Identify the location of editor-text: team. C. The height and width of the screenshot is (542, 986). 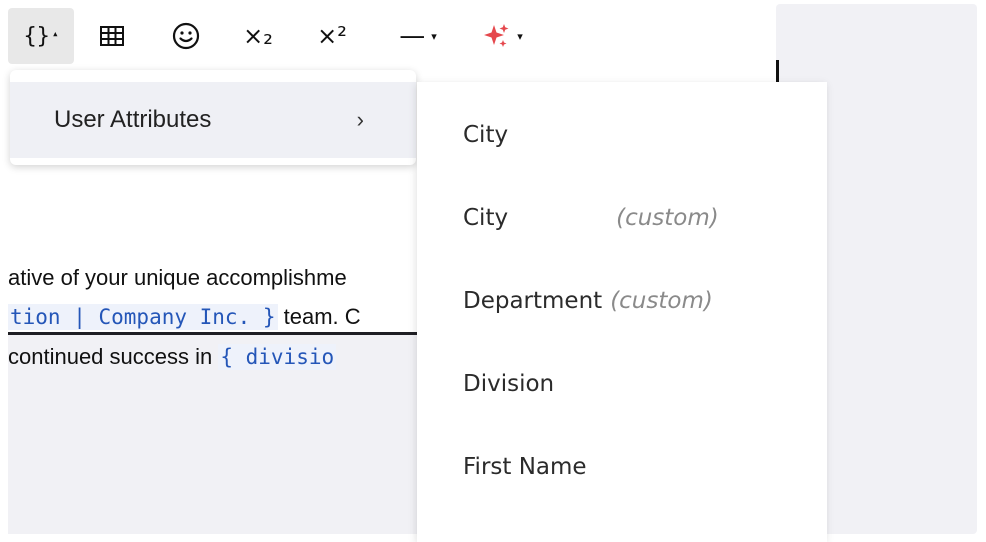
(319, 316).